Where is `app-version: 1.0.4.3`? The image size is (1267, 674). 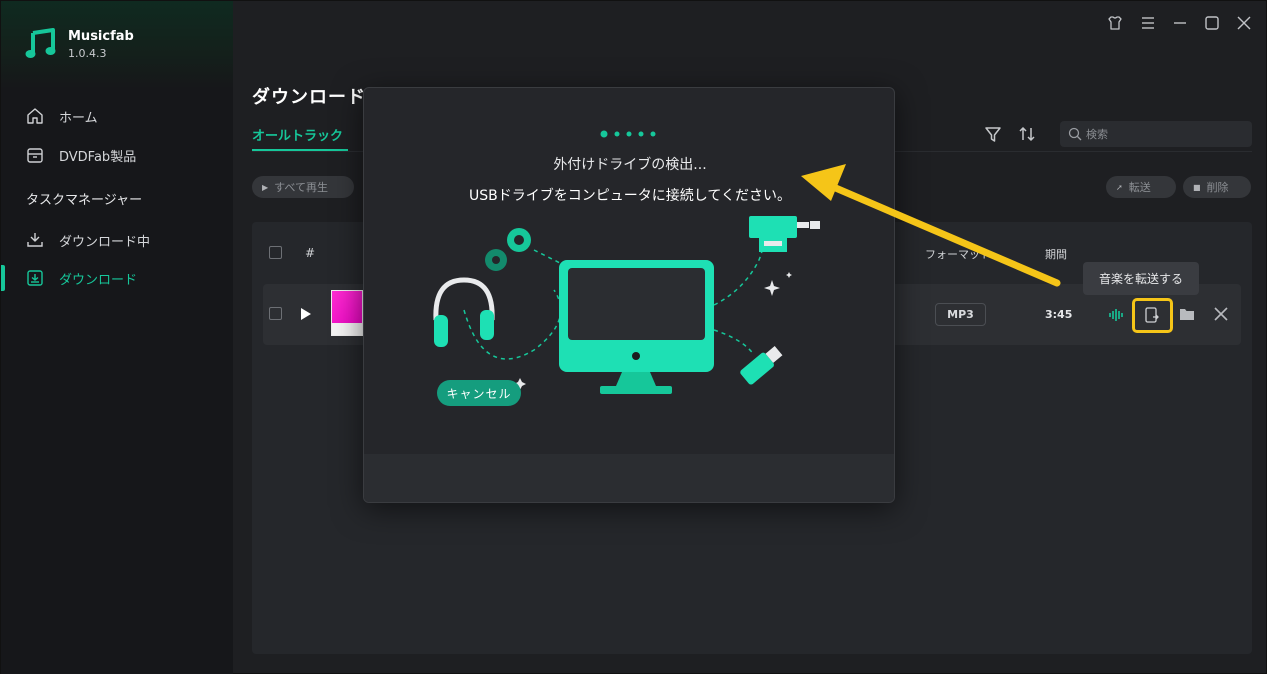 app-version: 1.0.4.3 is located at coordinates (87, 53).